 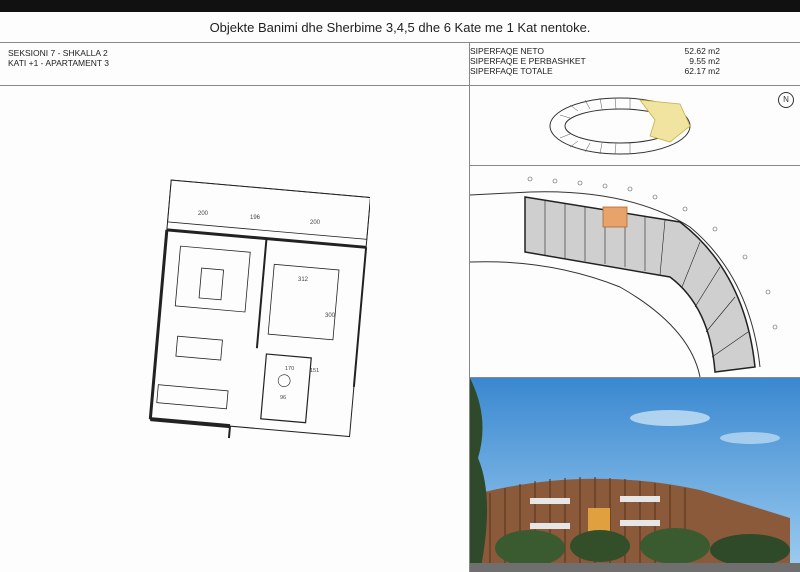 What do you see at coordinates (255, 218) in the screenshot?
I see `dim-label: 196` at bounding box center [255, 218].